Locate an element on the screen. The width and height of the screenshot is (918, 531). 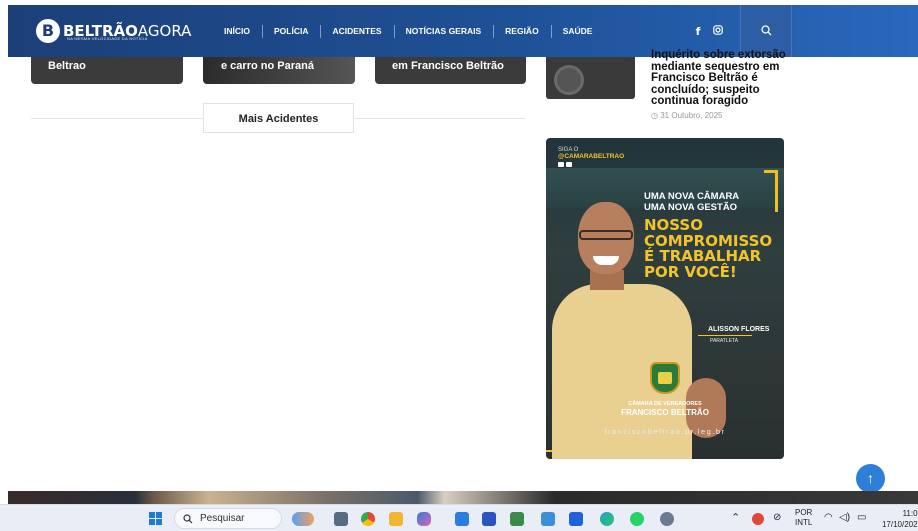
more-accidents-button: Mais Acidentes is located at coordinates (278, 118).